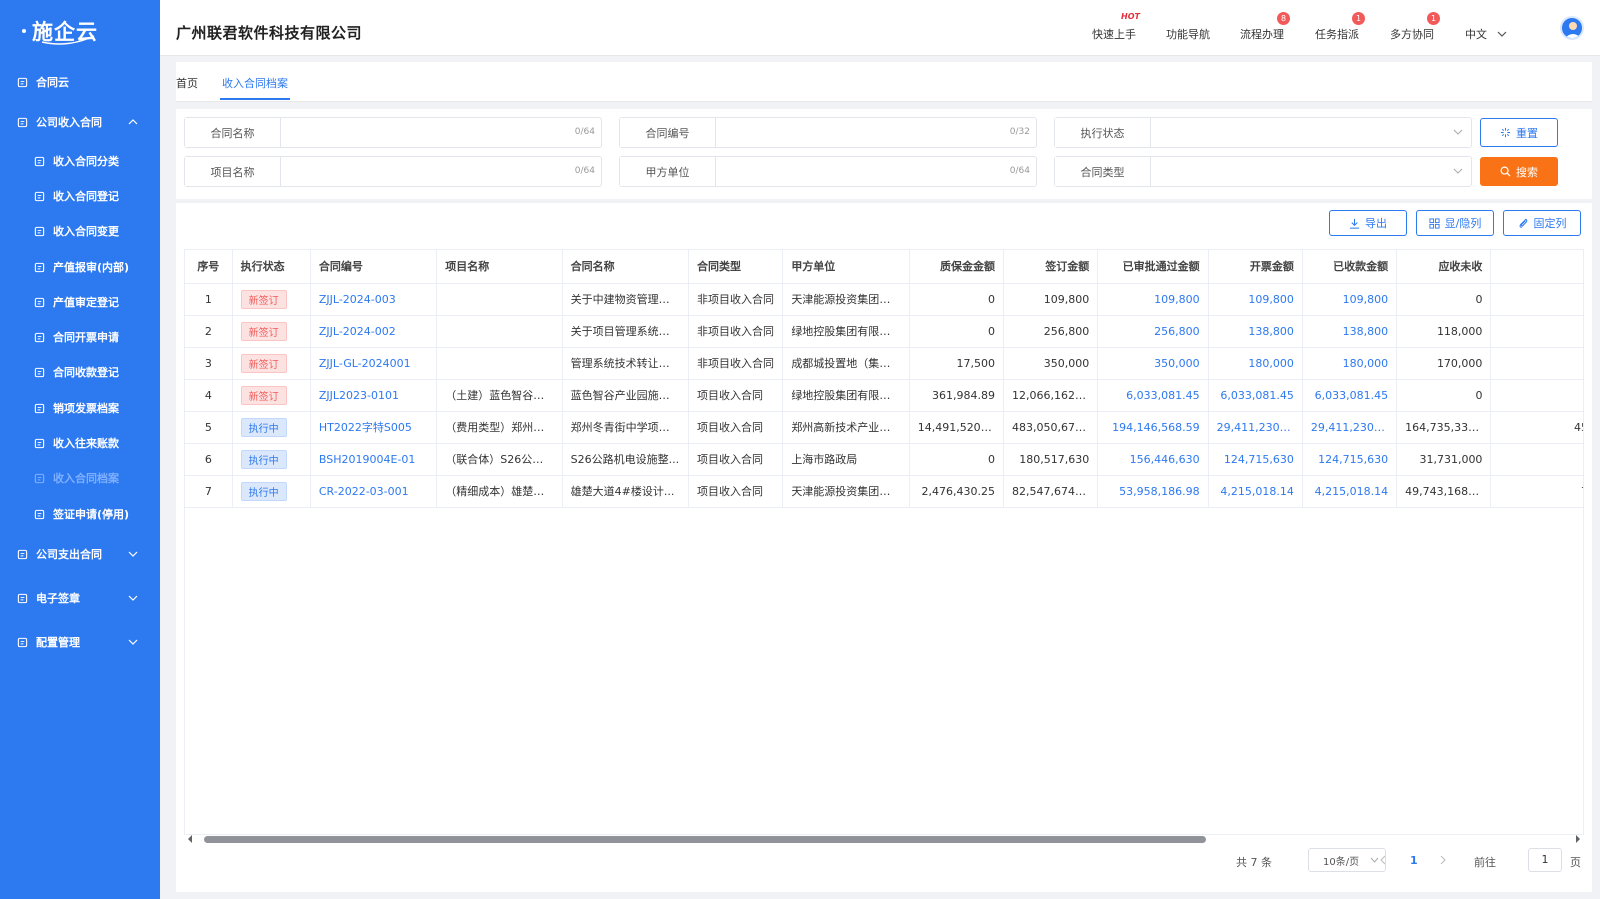 Image resolution: width=1600 pixels, height=899 pixels. What do you see at coordinates (374, 299) in the screenshot?
I see `cell-code: ZJJL-2024-003` at bounding box center [374, 299].